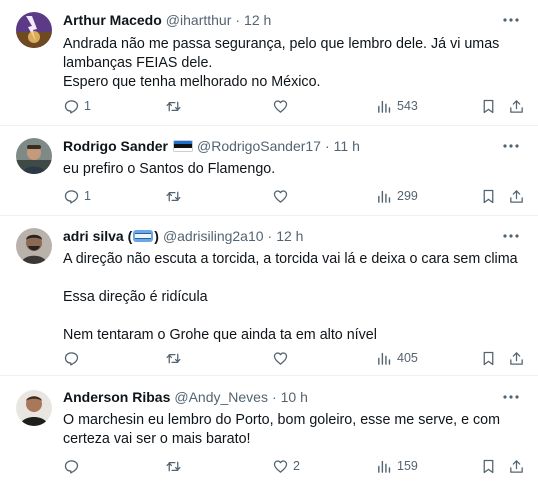  What do you see at coordinates (97, 236) in the screenshot?
I see `display-name-prefix: adri silva (` at bounding box center [97, 236].